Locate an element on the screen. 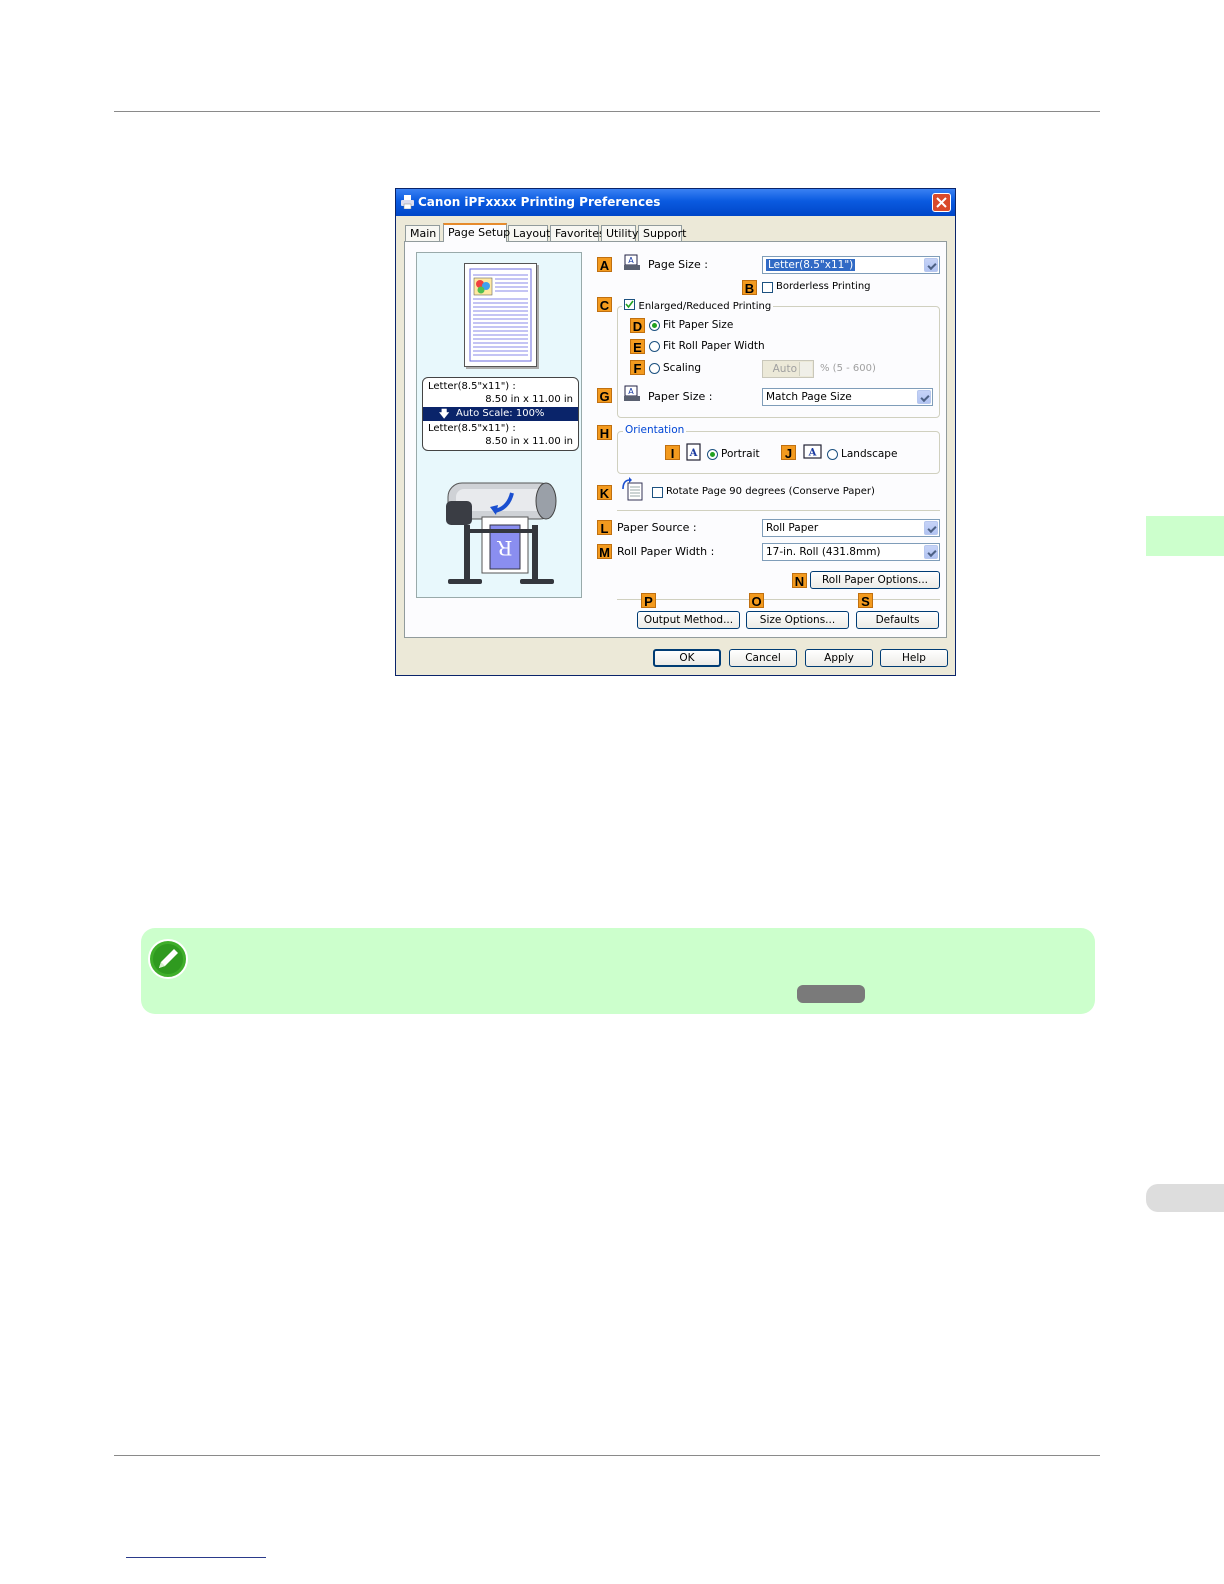 Image resolution: width=1224 pixels, height=1584 pixels. auto-scale-text: Auto Scale: 100% is located at coordinates (500, 413).